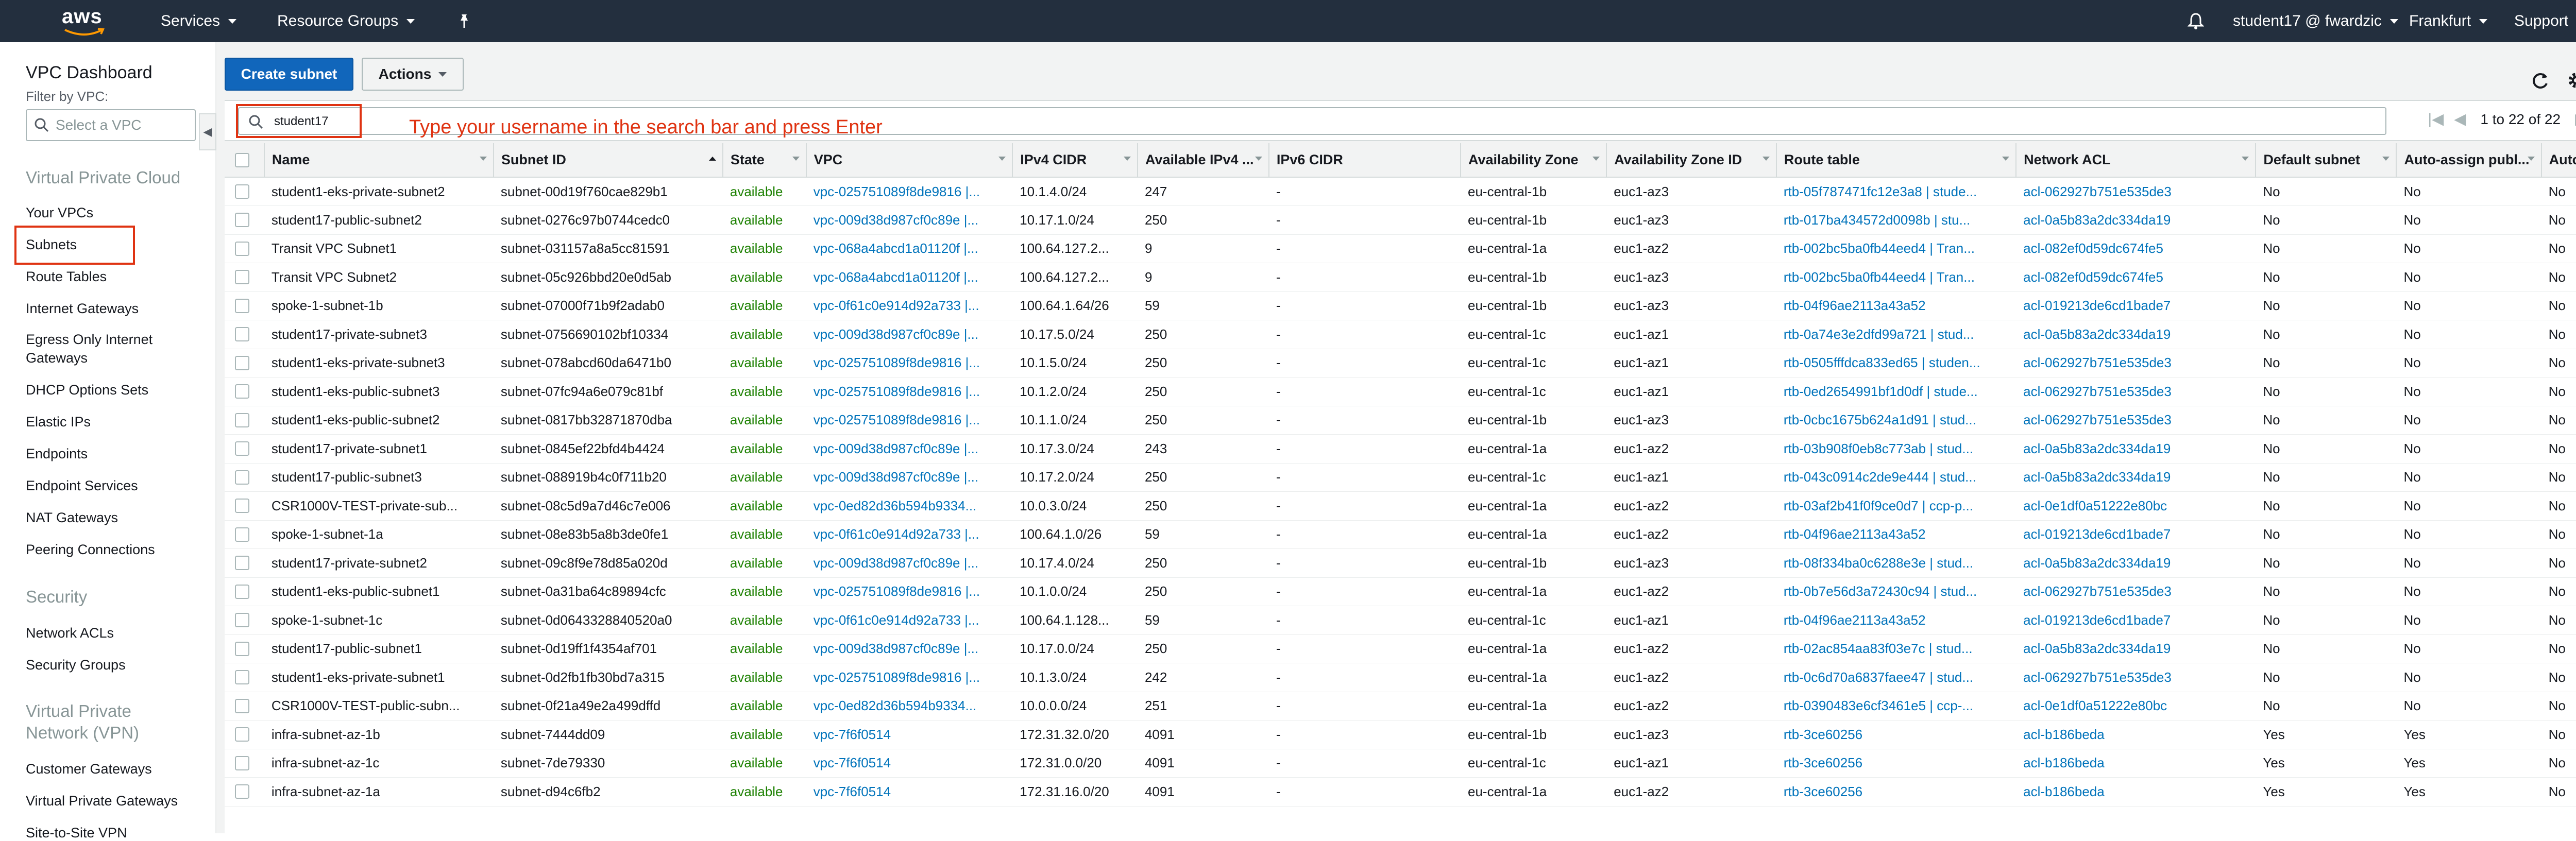 This screenshot has height=841, width=2576. I want to click on sidebar-item-endpoints: Endpoints, so click(57, 454).